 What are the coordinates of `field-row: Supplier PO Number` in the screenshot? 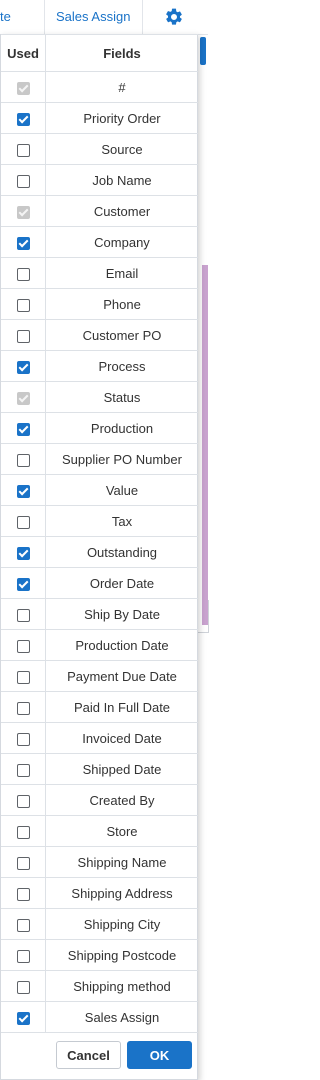 It's located at (99, 459).